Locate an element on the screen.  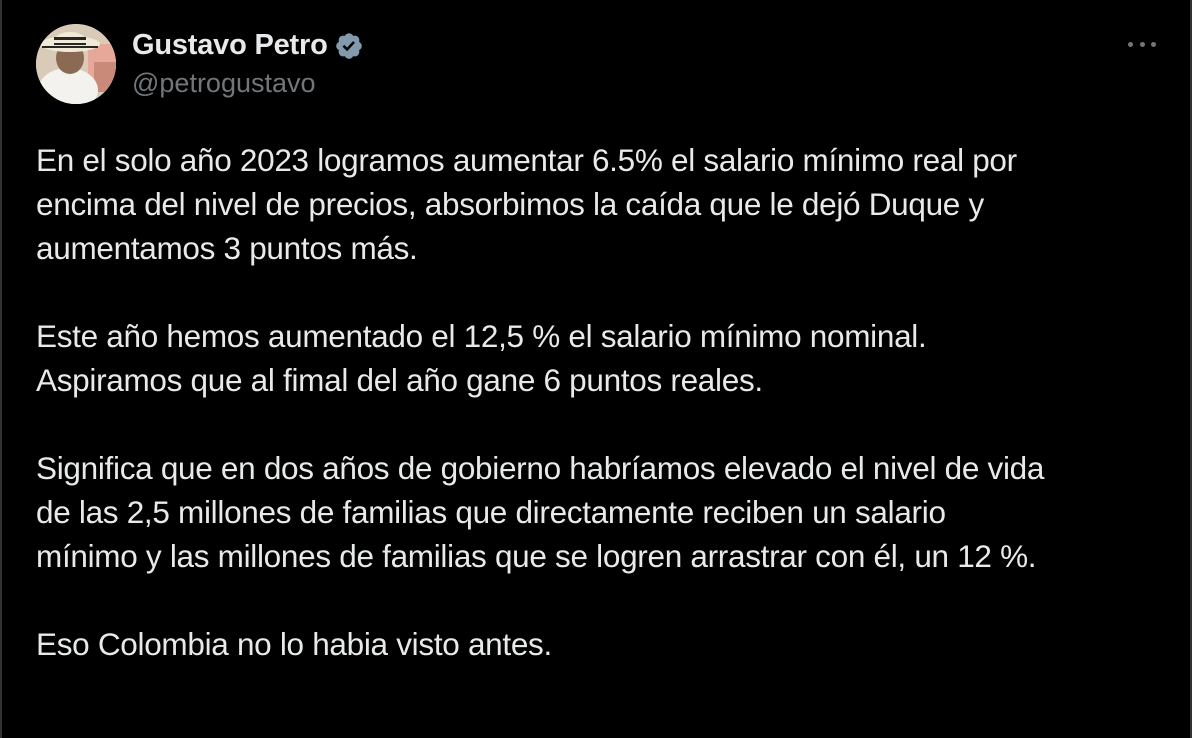
more-options-icon is located at coordinates (1142, 44).